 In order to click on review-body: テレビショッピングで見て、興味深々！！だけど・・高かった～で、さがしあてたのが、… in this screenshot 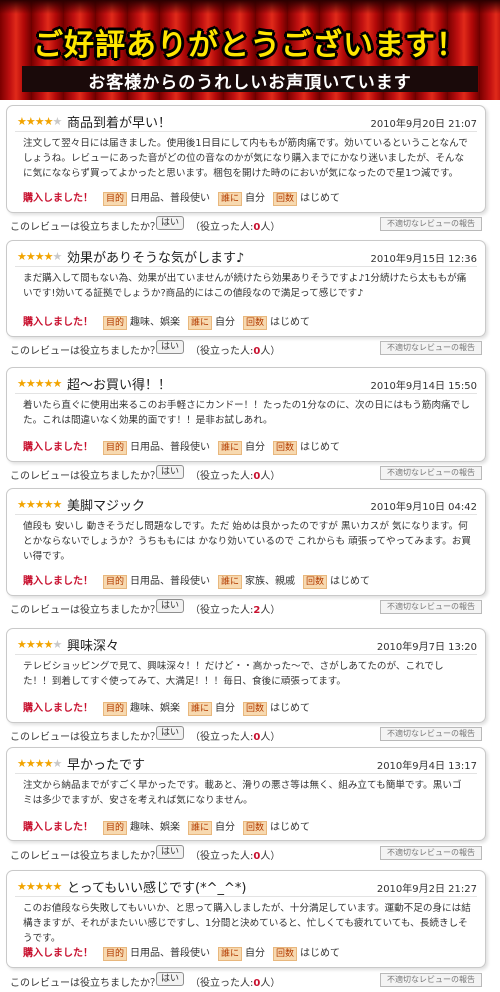, I will do `click(233, 674)`.